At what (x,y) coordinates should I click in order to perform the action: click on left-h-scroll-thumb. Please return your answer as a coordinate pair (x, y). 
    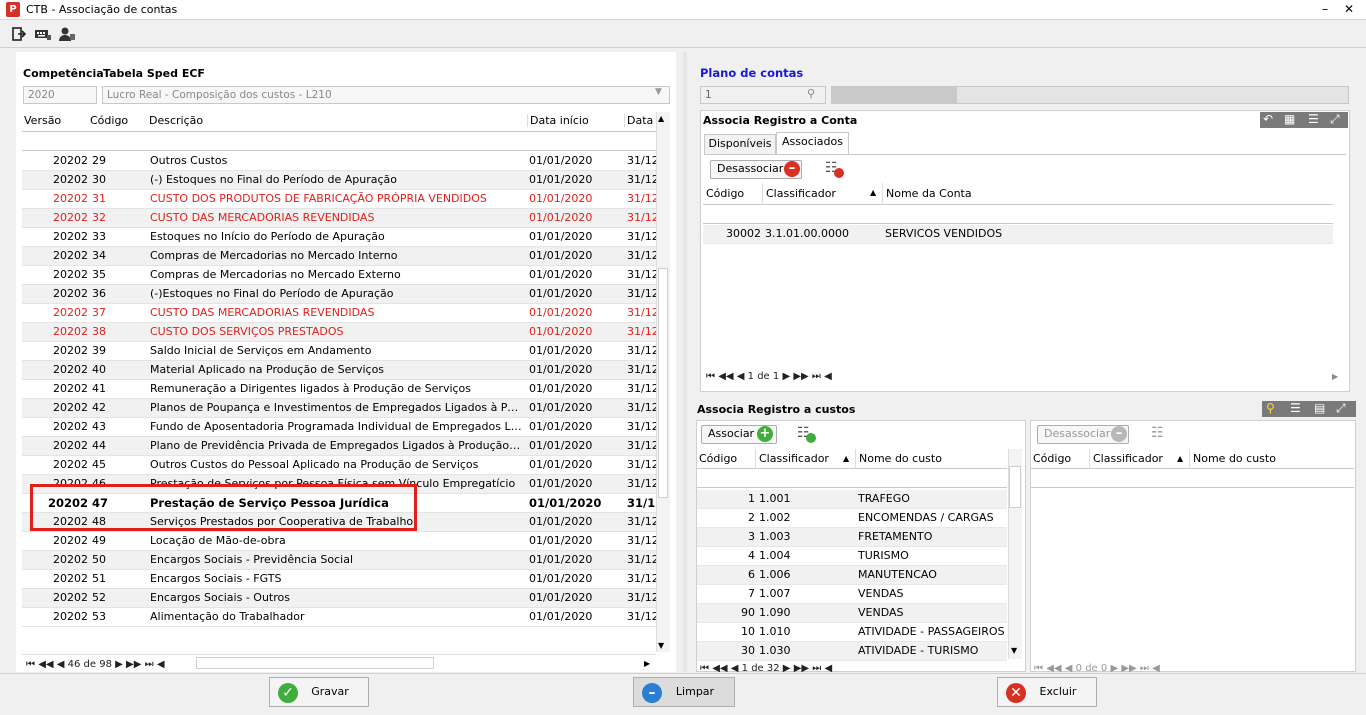
    Looking at the image, I should click on (315, 663).